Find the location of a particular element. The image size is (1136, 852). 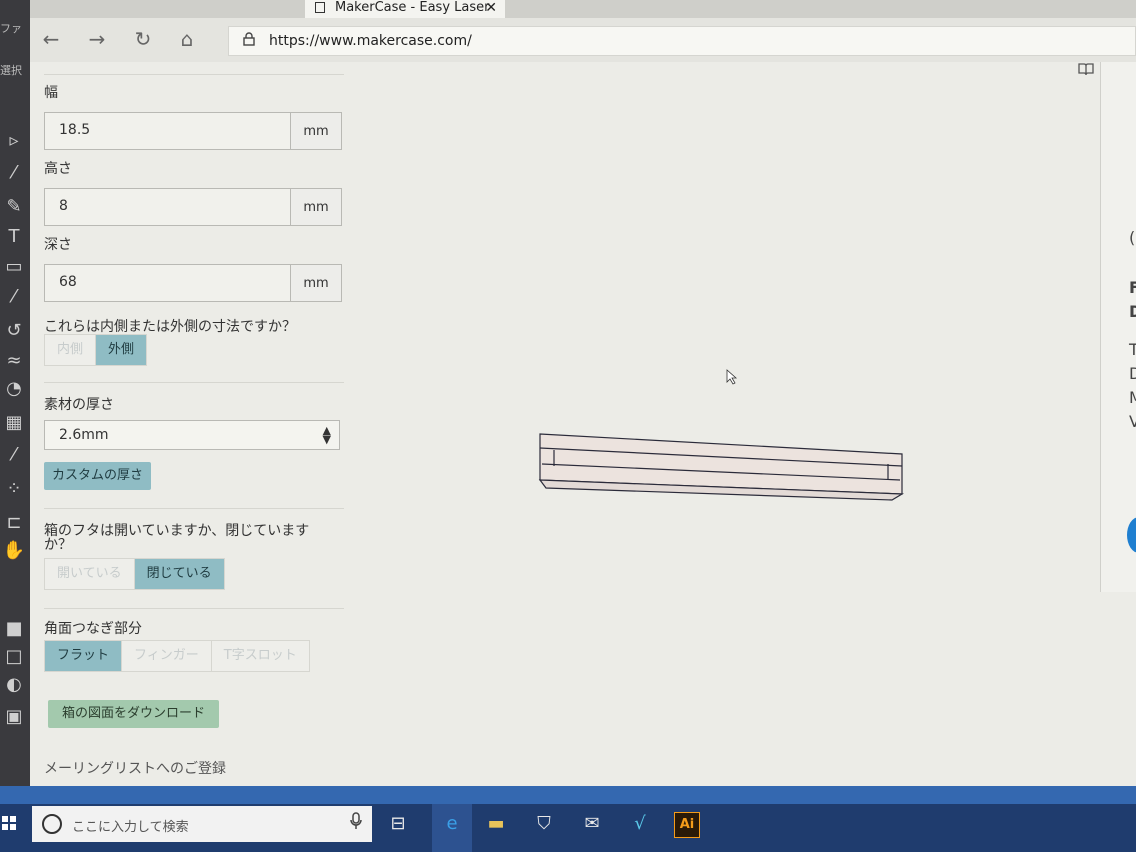

sway-app-icon: √ is located at coordinates (640, 824).